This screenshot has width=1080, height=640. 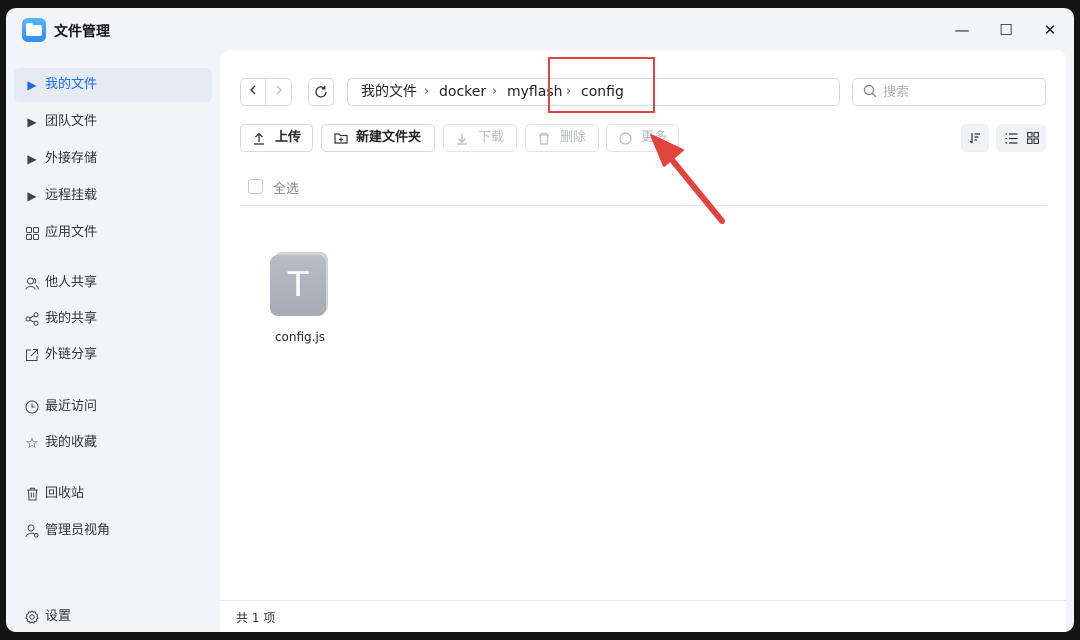 I want to click on new-folder-icon, so click(x=341, y=139).